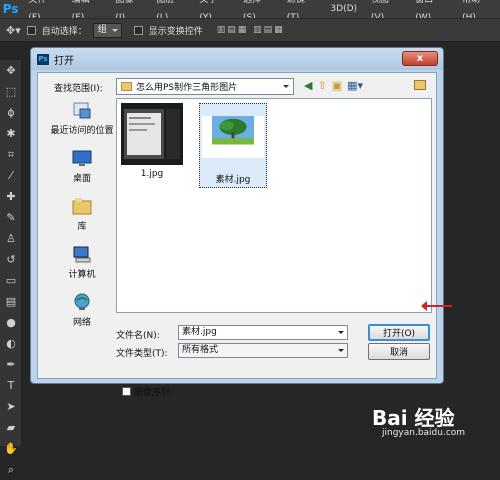  What do you see at coordinates (82, 131) in the screenshot?
I see `place-label: 最近访问的位置` at bounding box center [82, 131].